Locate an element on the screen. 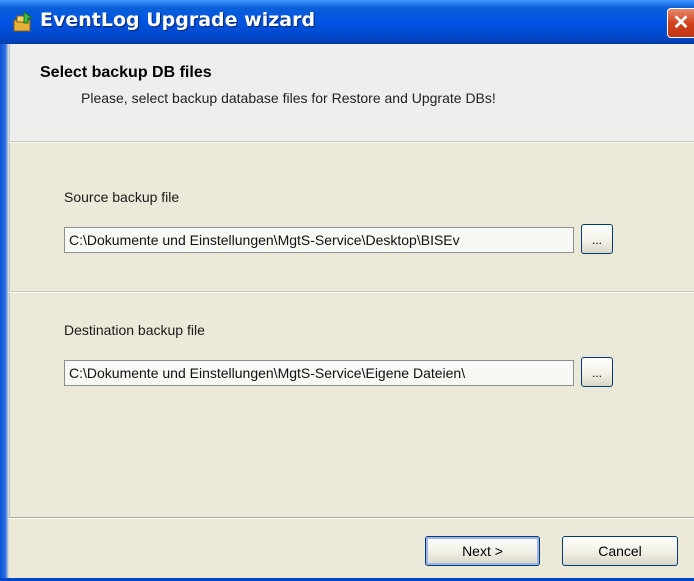  section-divider-highlight is located at coordinates (351, 292).